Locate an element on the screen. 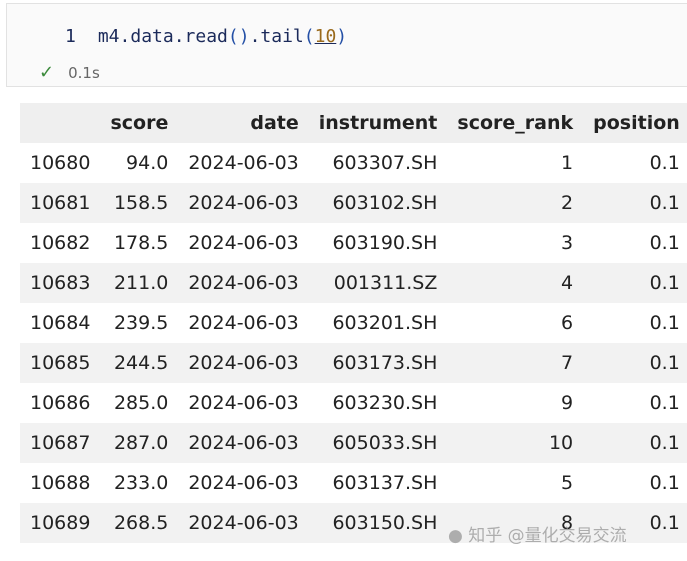 Image resolution: width=687 pixels, height=561 pixels. row-index: 10684 is located at coordinates (60, 323).